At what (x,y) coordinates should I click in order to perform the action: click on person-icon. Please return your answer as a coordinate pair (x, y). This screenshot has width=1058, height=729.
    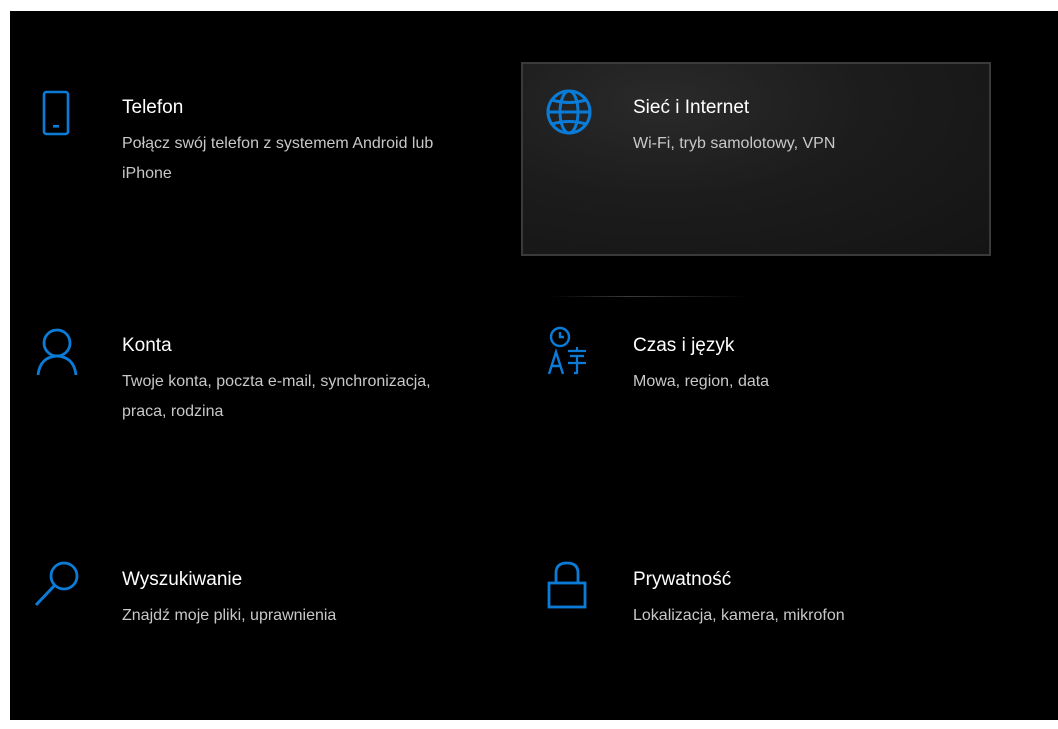
    Looking at the image, I should click on (56, 351).